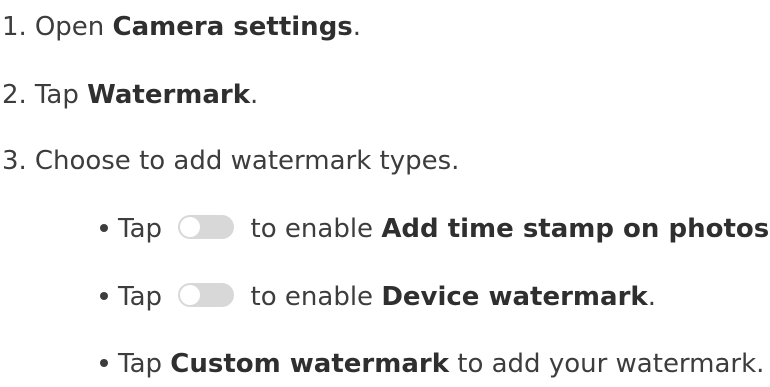  I want to click on camera-settings-label: Camera settings, so click(232, 27).